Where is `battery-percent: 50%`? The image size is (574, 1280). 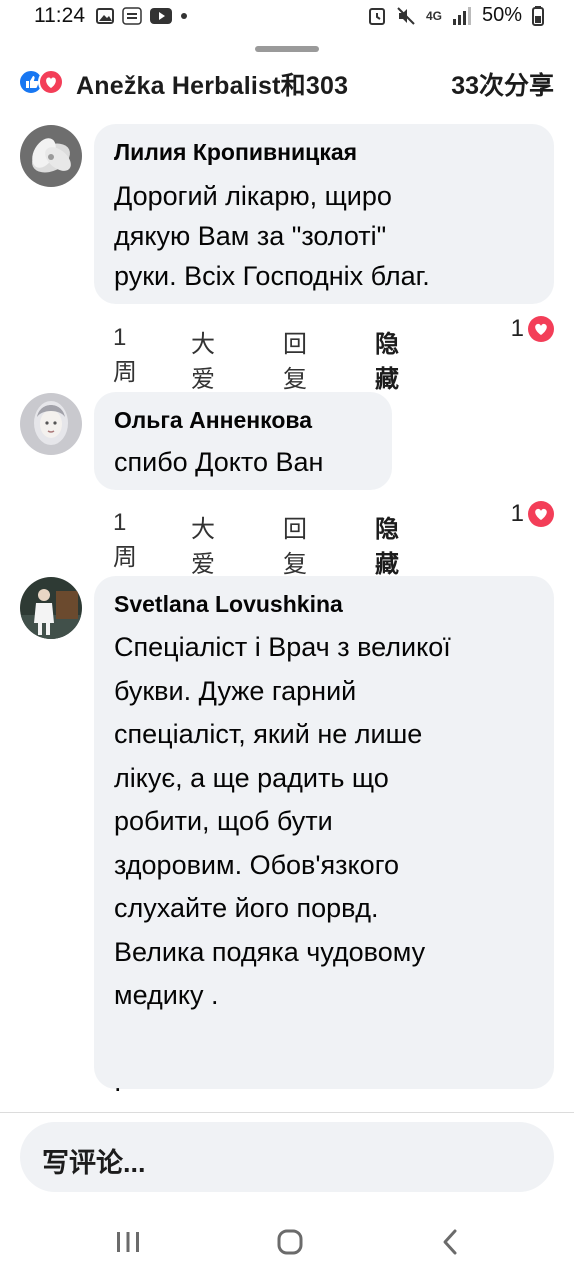 battery-percent: 50% is located at coordinates (501, 15).